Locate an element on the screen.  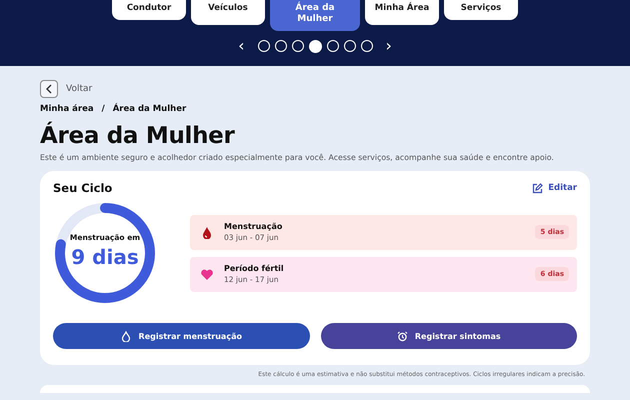
nav-tab: Veículos is located at coordinates (228, 12).